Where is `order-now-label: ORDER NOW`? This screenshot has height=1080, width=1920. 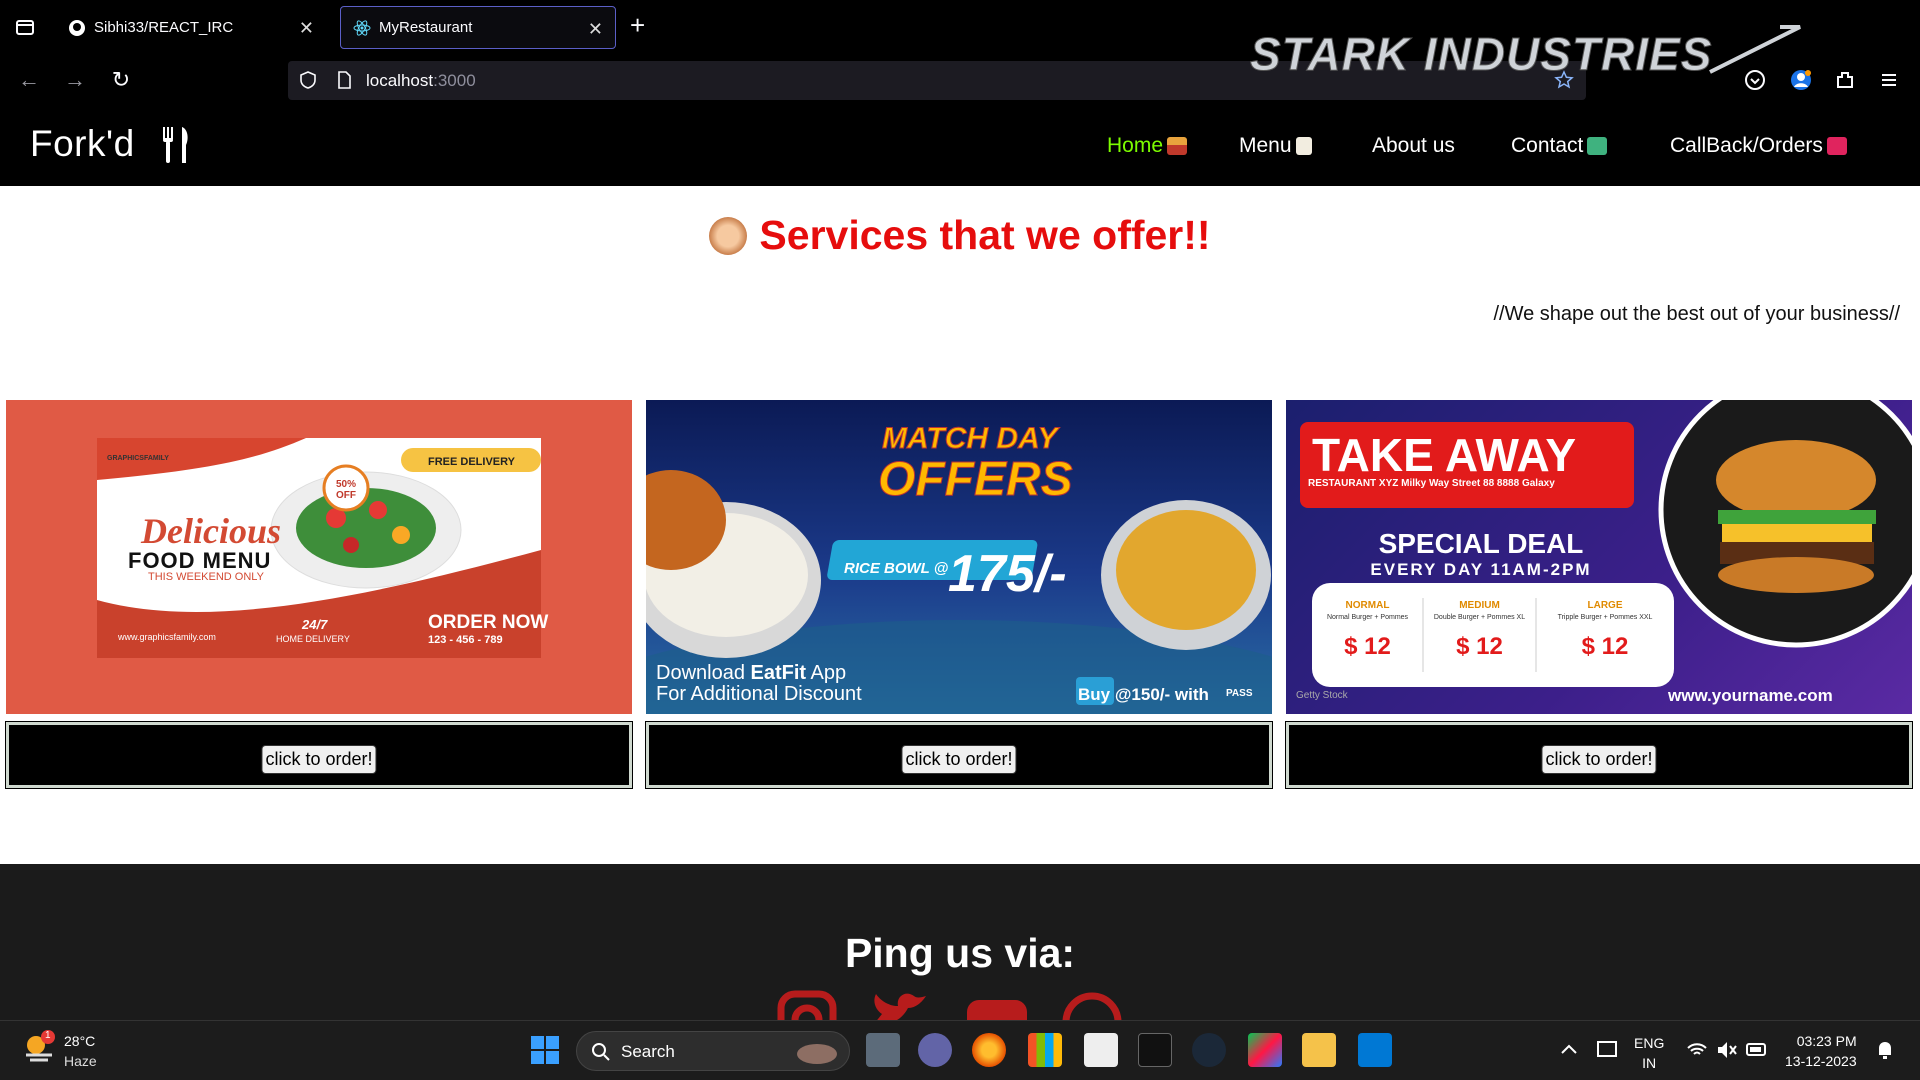
order-now-label: ORDER NOW is located at coordinates (488, 622).